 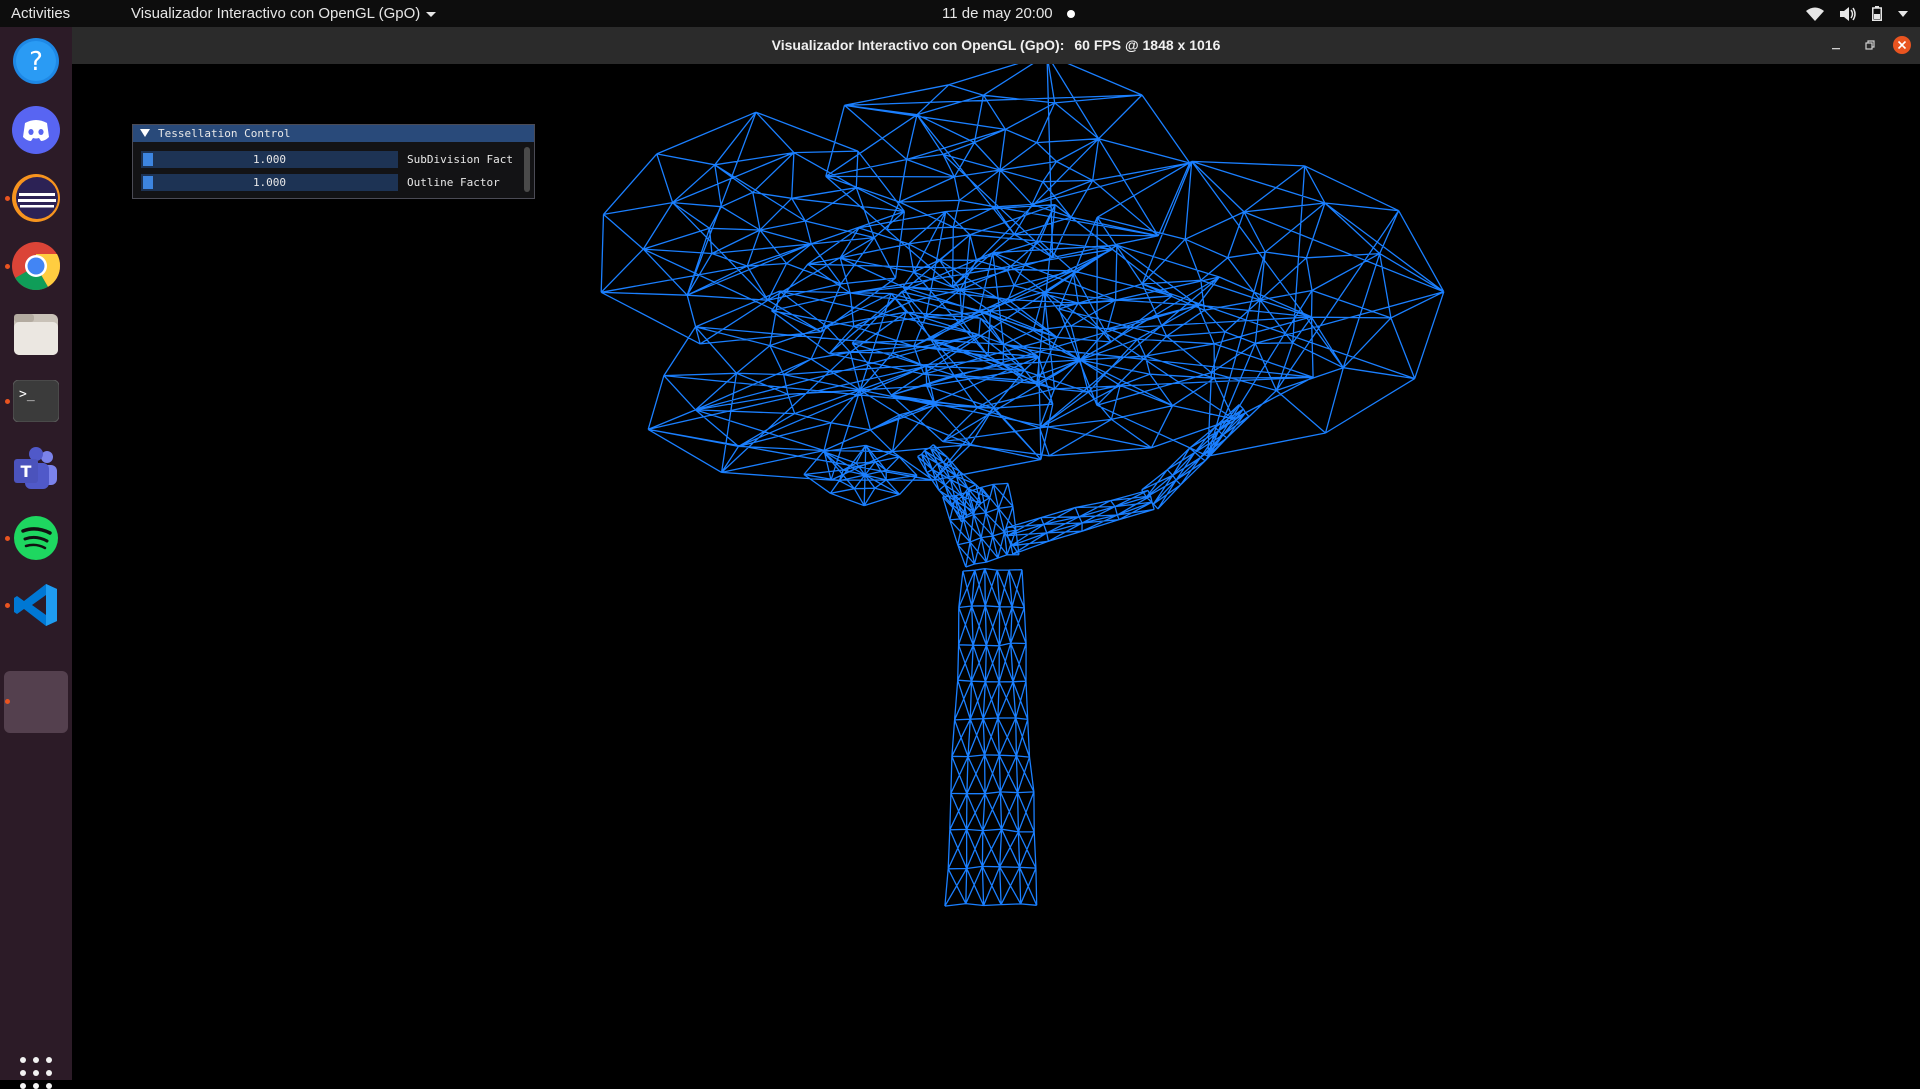 I want to click on files-icon, so click(x=36, y=334).